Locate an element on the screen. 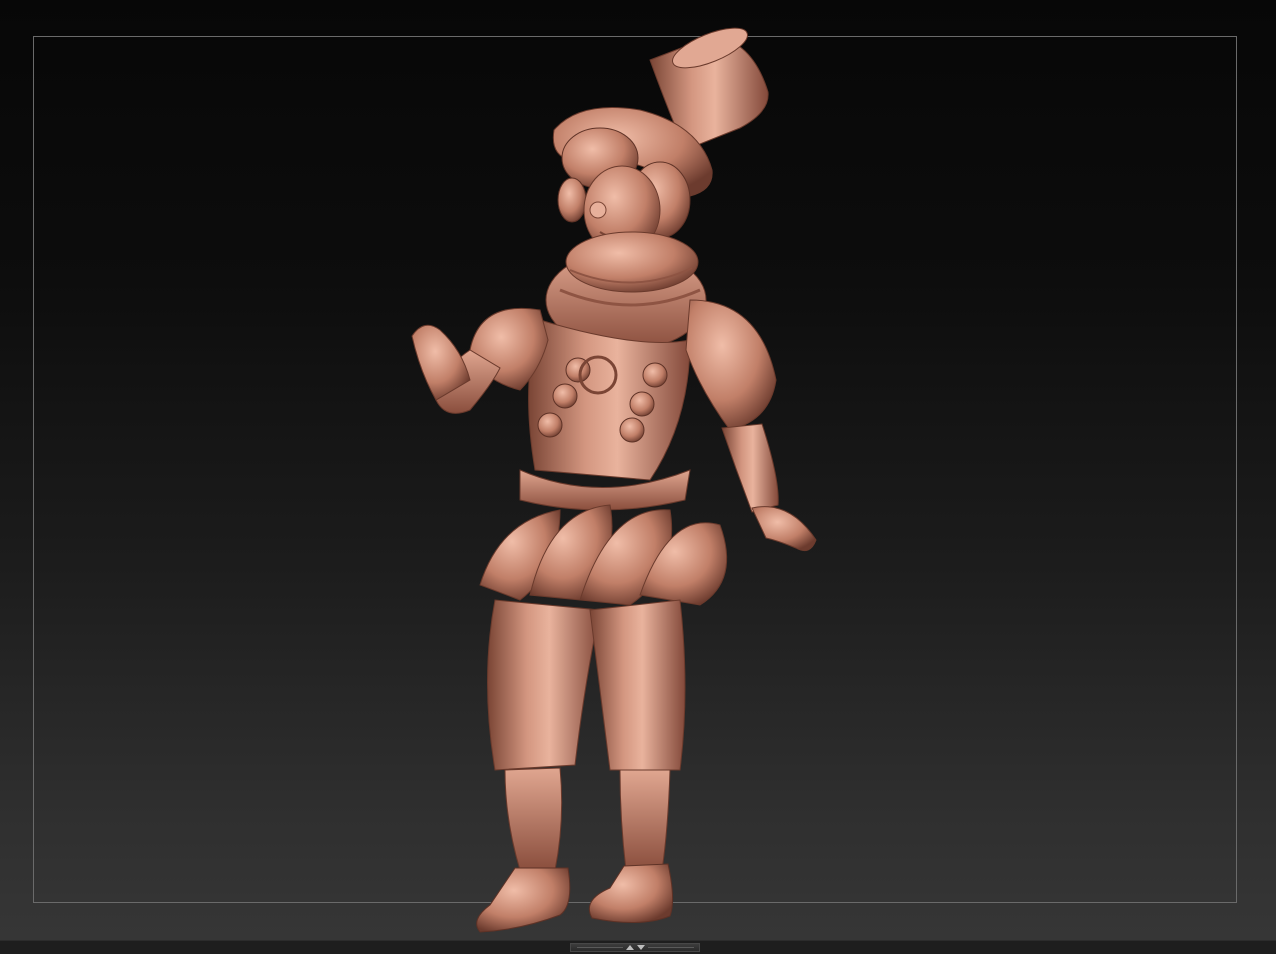 The width and height of the screenshot is (1276, 954). bottom-tray-bar is located at coordinates (638, 947).